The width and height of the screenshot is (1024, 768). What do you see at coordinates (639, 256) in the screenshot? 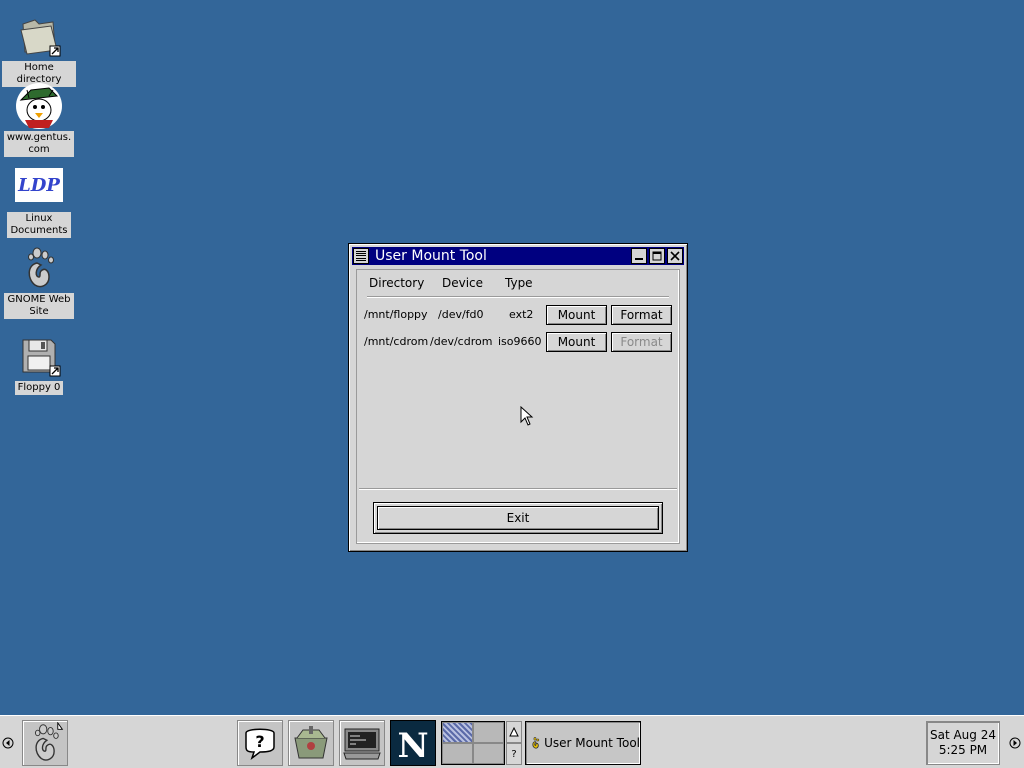
I see `minimize-icon` at bounding box center [639, 256].